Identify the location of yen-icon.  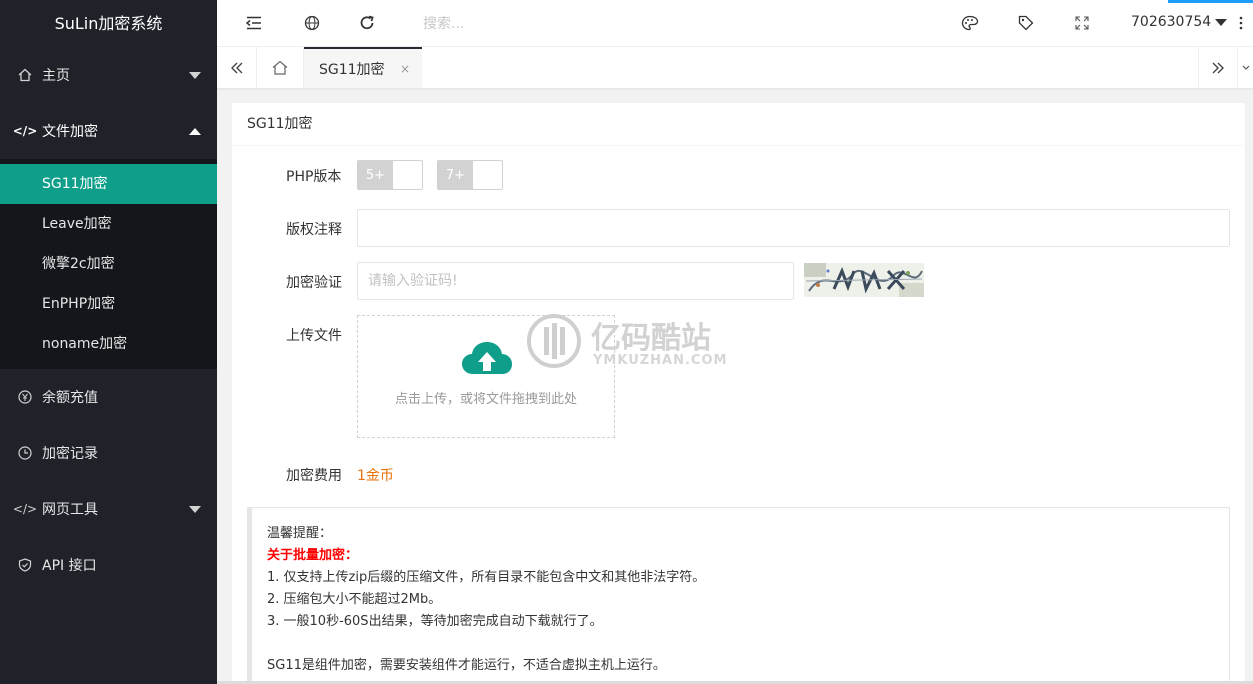
(25, 397).